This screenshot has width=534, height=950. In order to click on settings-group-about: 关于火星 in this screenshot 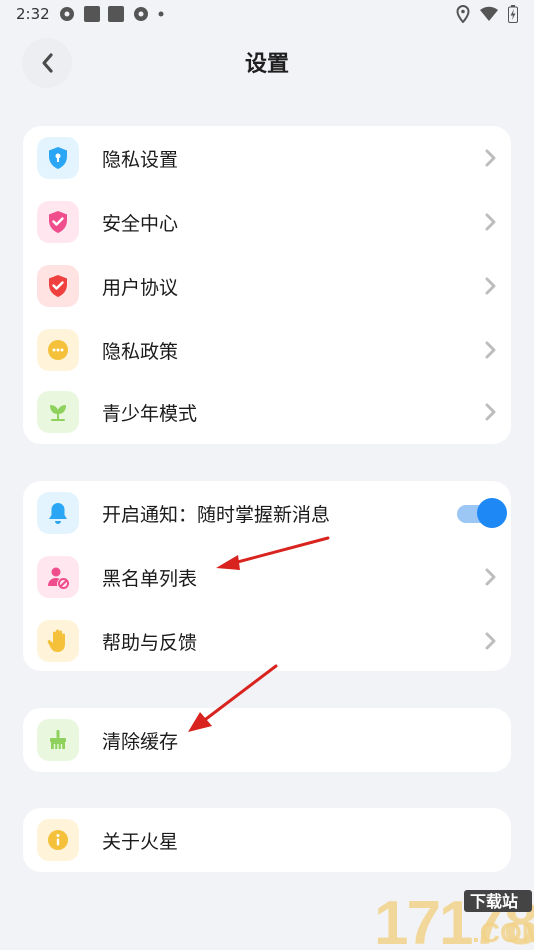, I will do `click(267, 840)`.